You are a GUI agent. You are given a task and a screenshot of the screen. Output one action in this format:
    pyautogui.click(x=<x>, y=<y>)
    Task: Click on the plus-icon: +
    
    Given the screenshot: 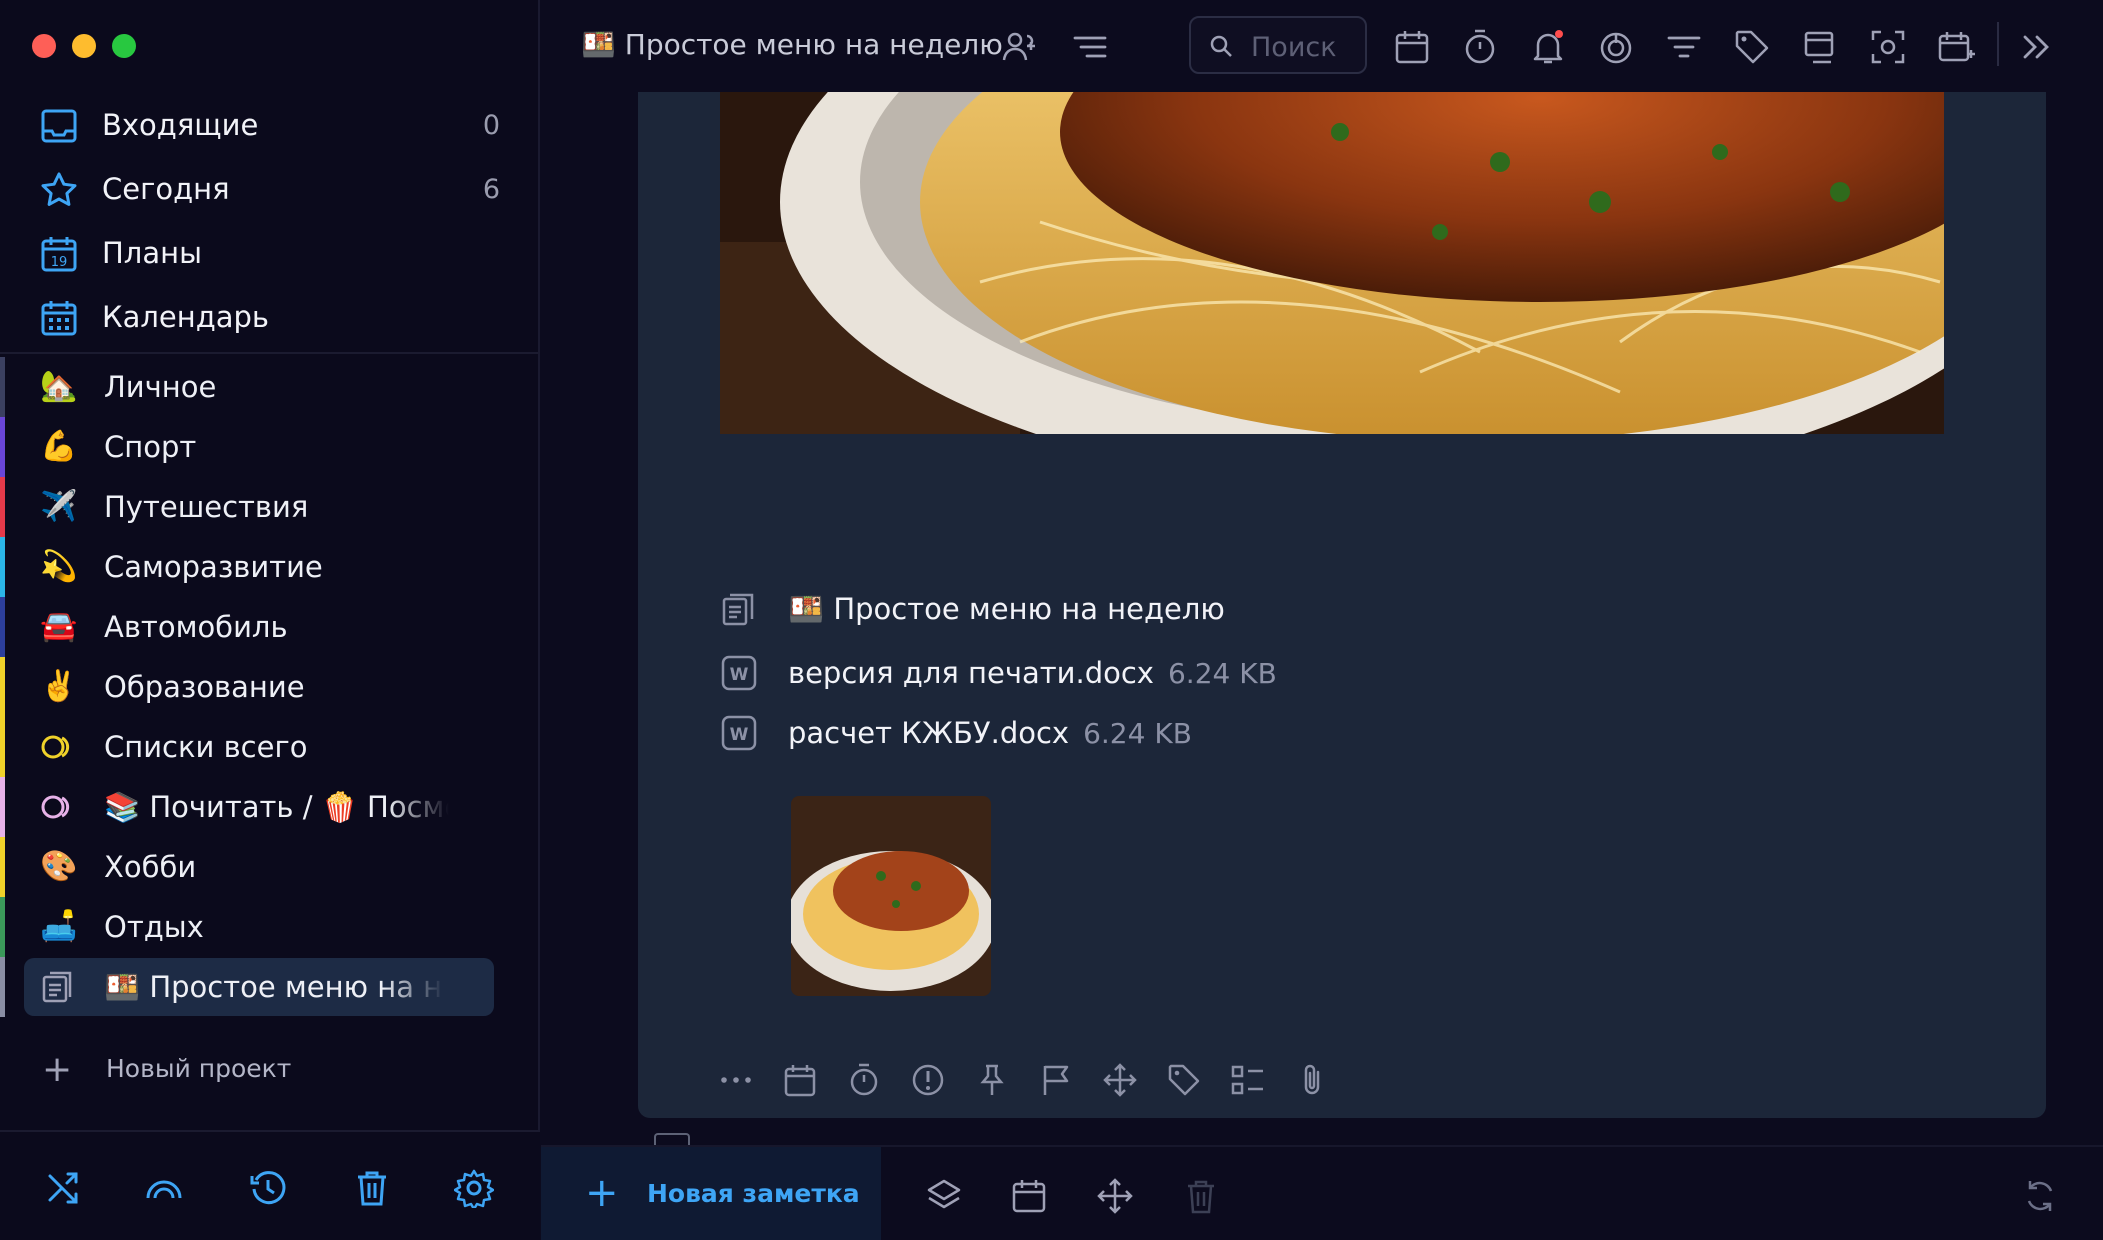 What is the action you would take?
    pyautogui.click(x=57, y=1069)
    